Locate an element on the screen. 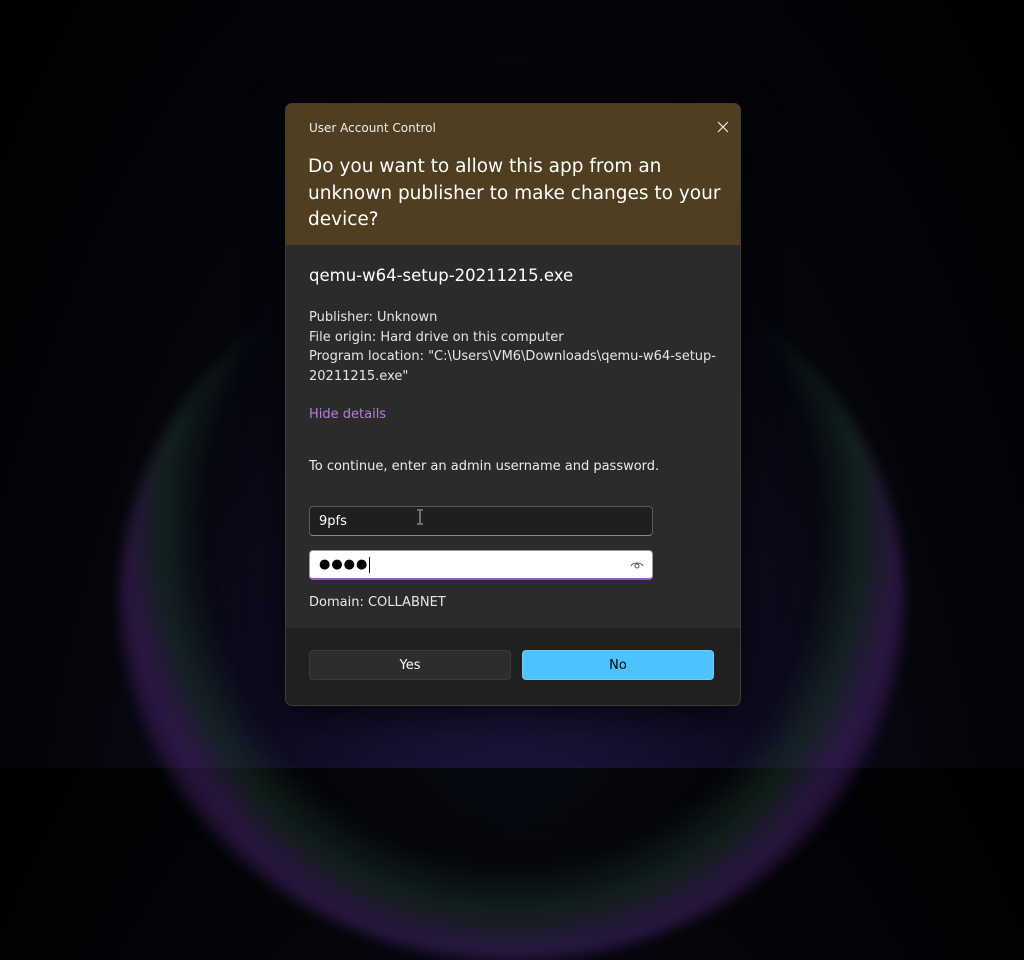  domain-text: Domain: COLLABNET is located at coordinates (377, 602).